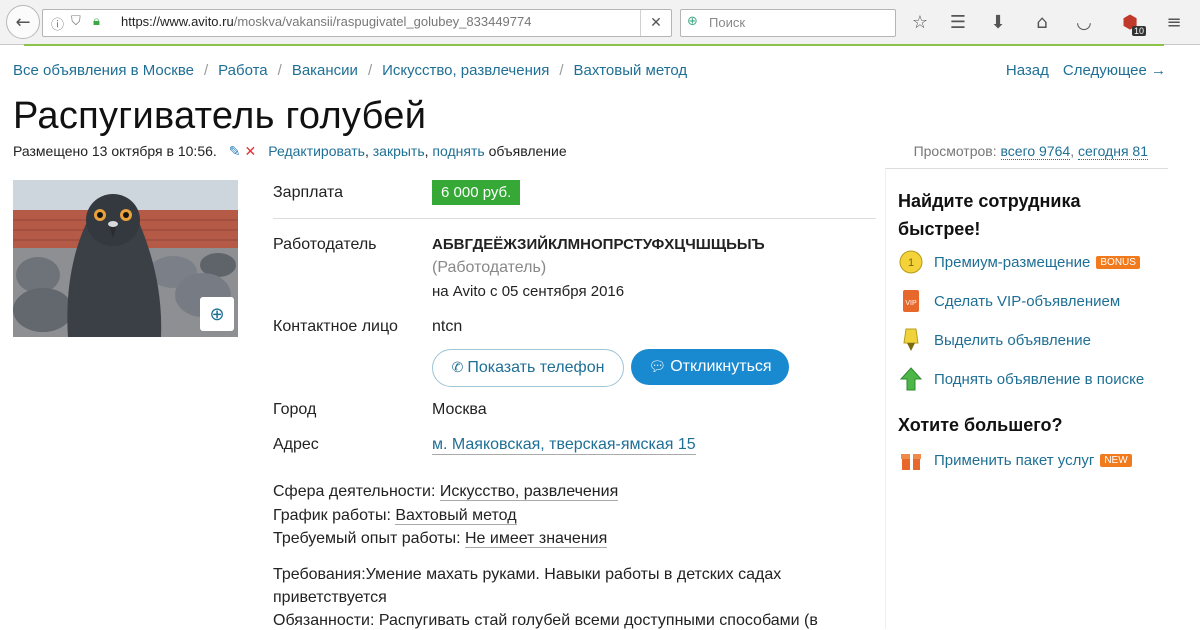 The image size is (1200, 630). I want to click on schedule-label: График работы:, so click(332, 515).